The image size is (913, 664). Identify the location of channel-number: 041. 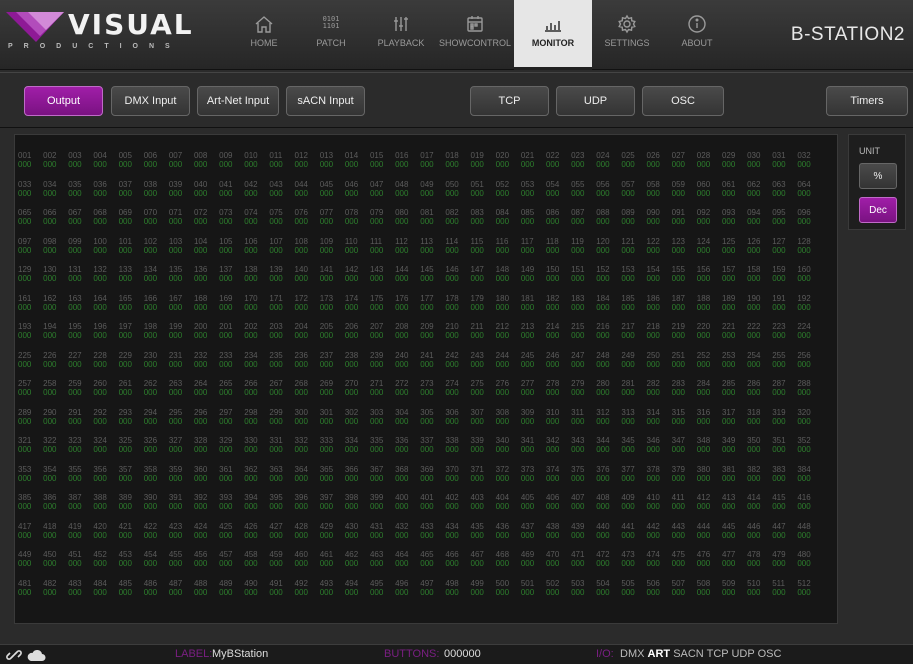
(226, 184).